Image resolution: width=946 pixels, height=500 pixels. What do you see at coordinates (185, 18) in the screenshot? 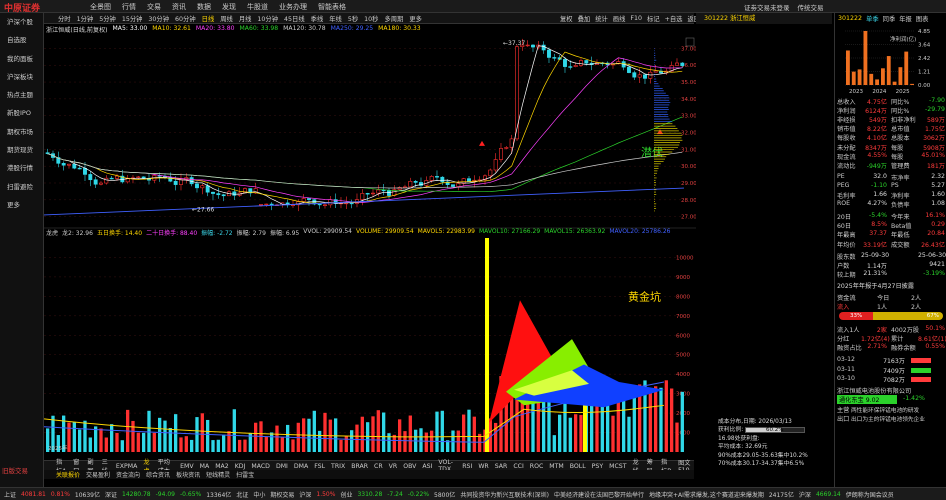
I see `period-item: 60分钟` at bounding box center [185, 18].